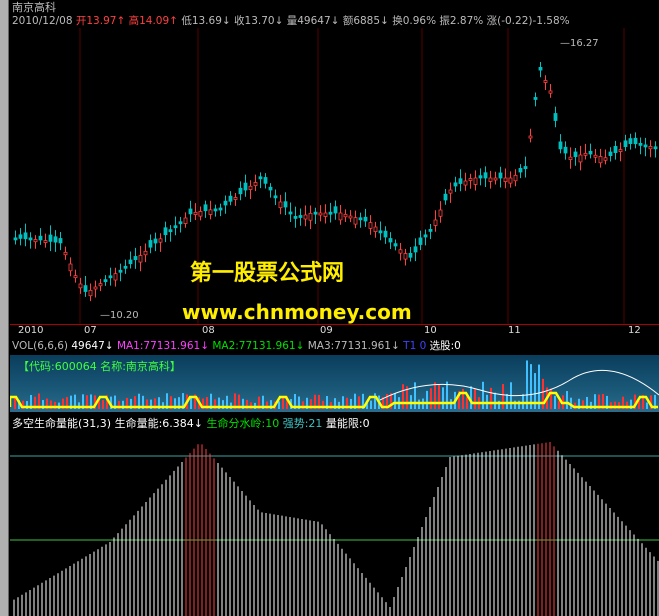 Image resolution: width=659 pixels, height=616 pixels. Describe the element at coordinates (423, 346) in the screenshot. I see `t1-value: 0` at that location.